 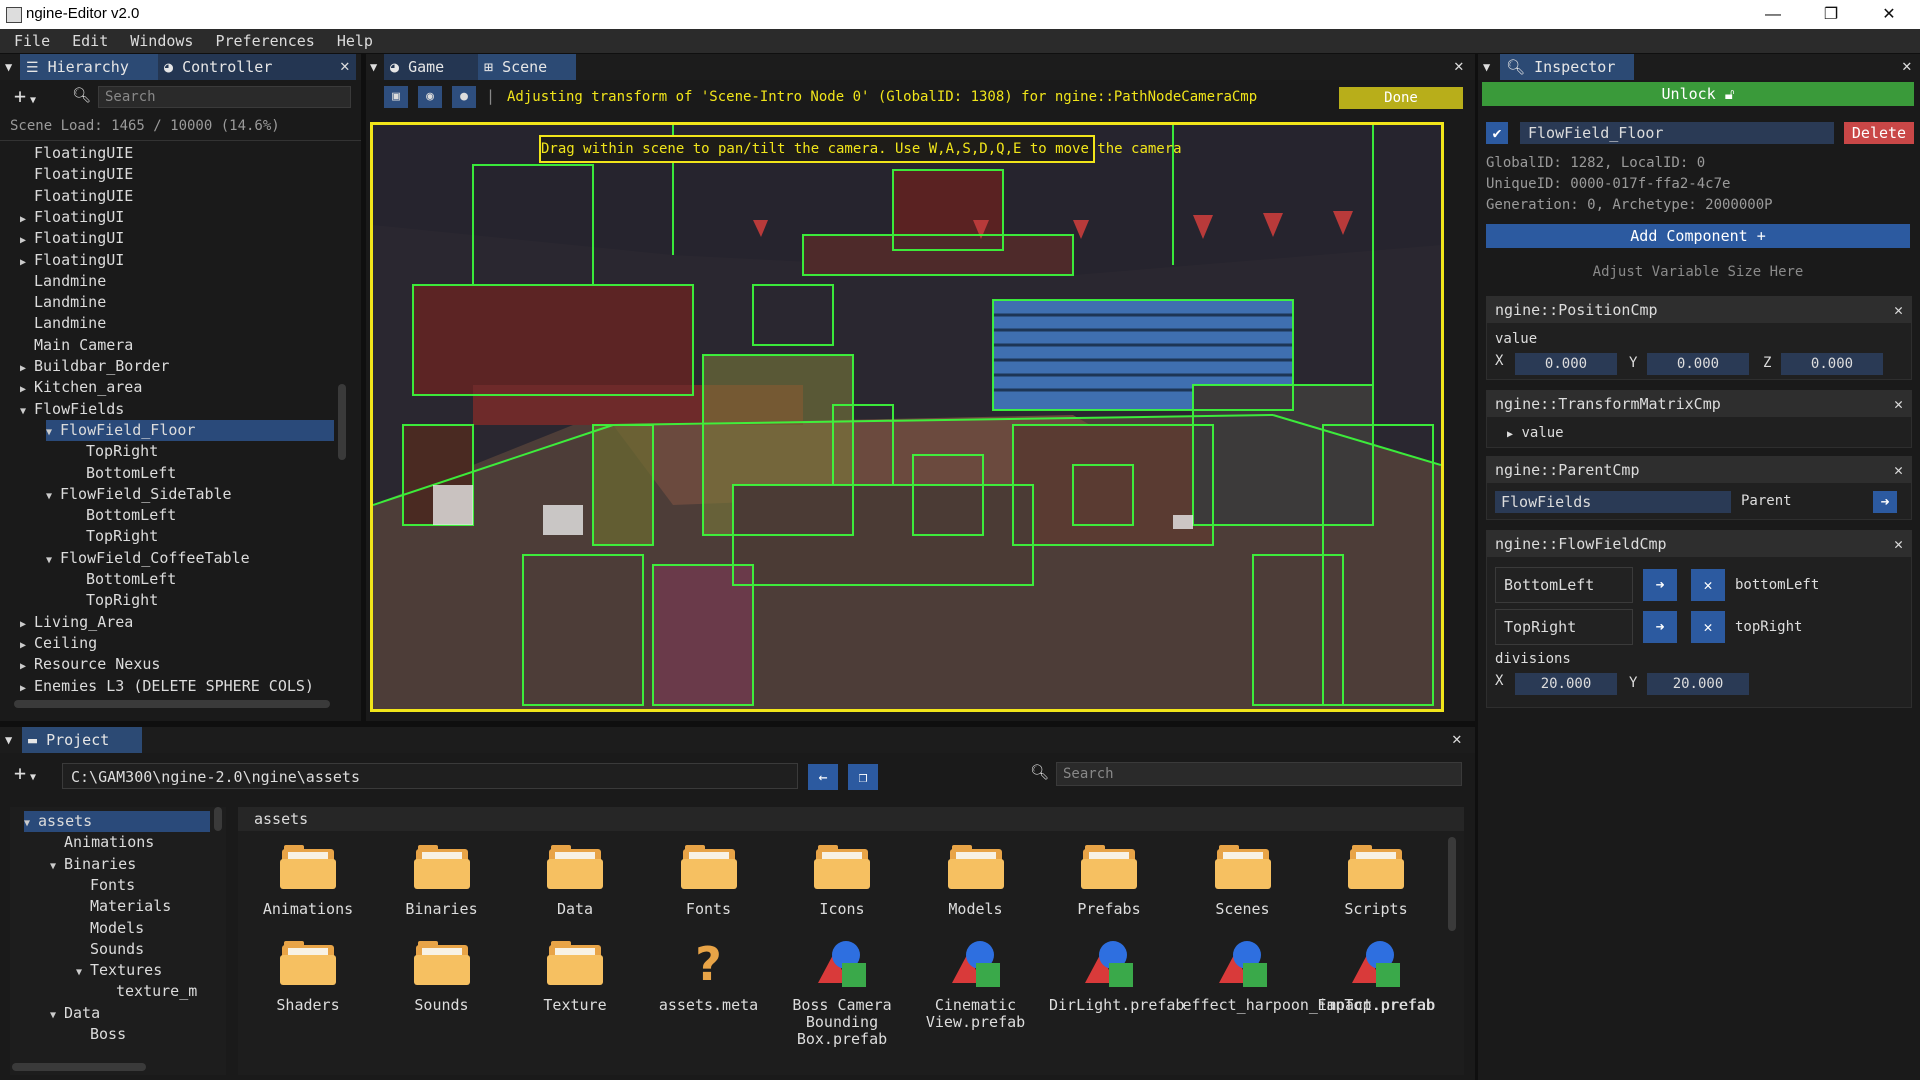 What do you see at coordinates (257, 67) in the screenshot?
I see `tab-controller: ◕ Controller` at bounding box center [257, 67].